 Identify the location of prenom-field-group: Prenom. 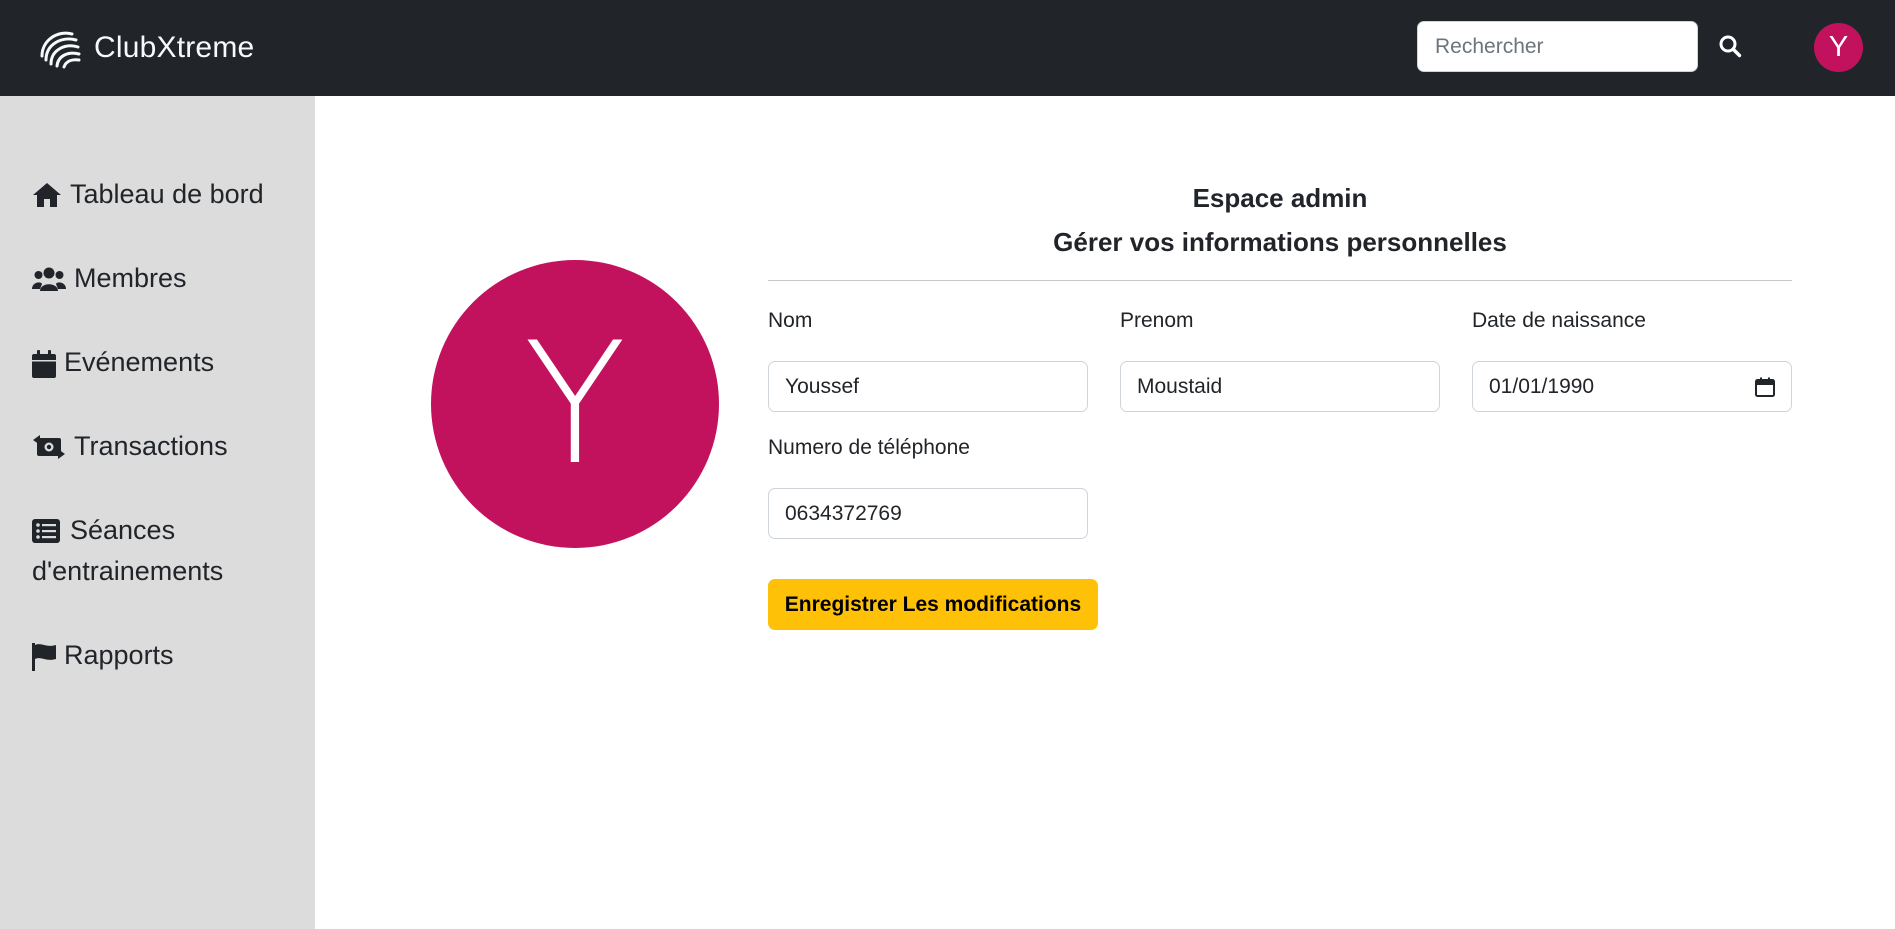
(1280, 359).